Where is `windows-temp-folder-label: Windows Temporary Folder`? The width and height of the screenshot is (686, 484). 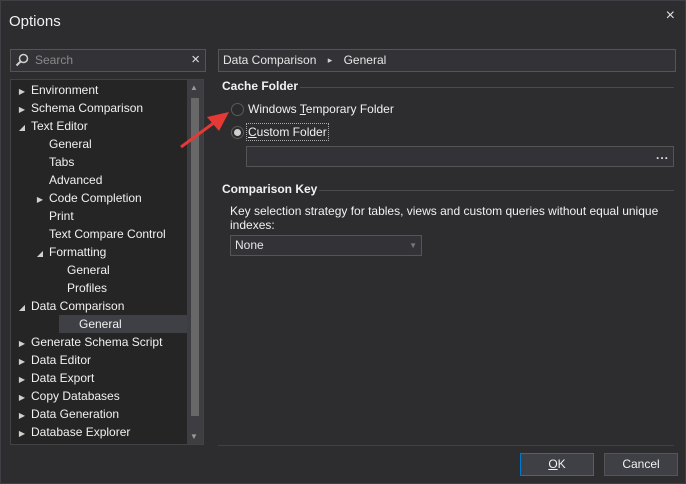
windows-temp-folder-label: Windows Temporary Folder is located at coordinates (321, 109).